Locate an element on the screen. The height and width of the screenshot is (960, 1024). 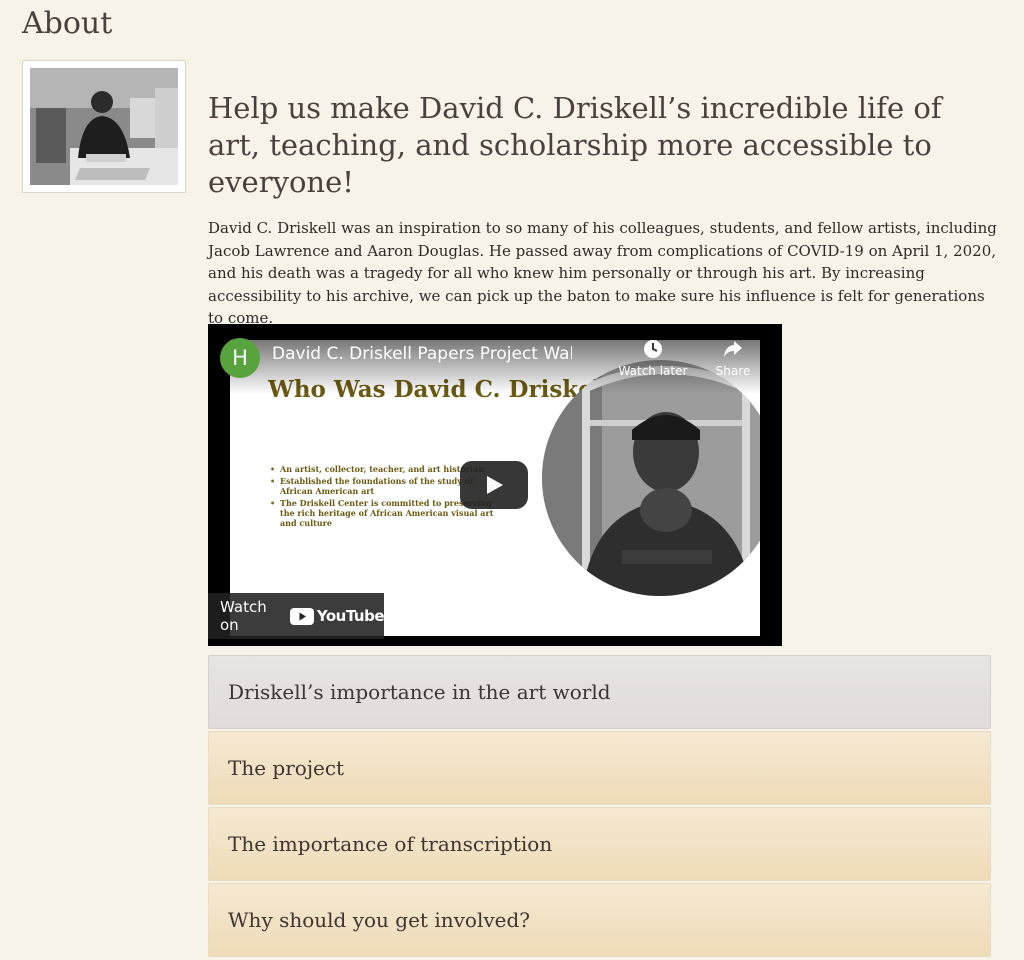
accordion-importance: Driskell’s importance in the art world is located at coordinates (599, 692).